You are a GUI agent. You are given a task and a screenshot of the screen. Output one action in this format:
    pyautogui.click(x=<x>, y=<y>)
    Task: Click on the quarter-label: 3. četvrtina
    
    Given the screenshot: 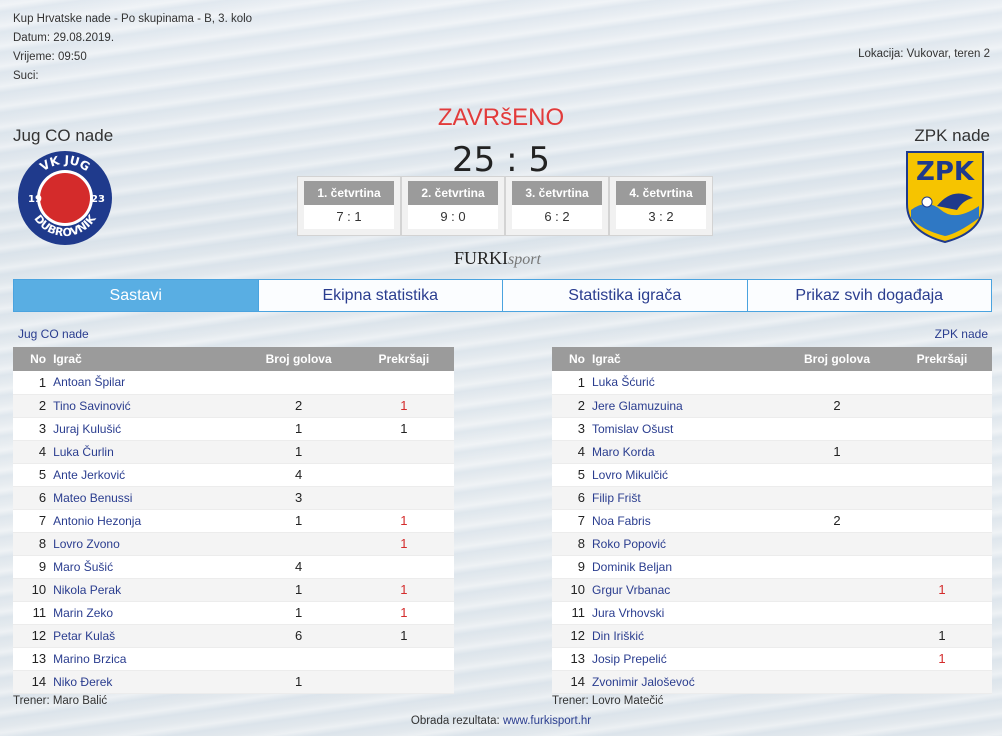 What is the action you would take?
    pyautogui.click(x=557, y=193)
    